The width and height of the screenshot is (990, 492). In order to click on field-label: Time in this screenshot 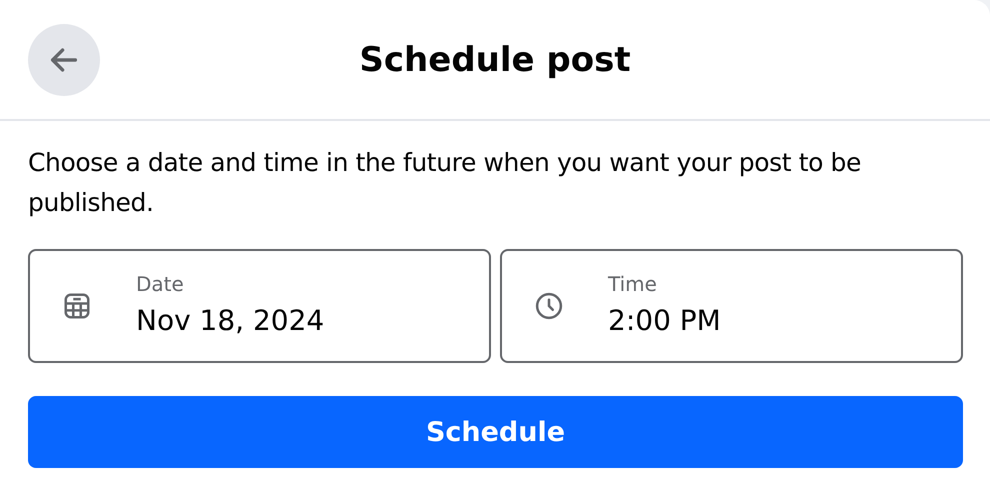, I will do `click(633, 284)`.